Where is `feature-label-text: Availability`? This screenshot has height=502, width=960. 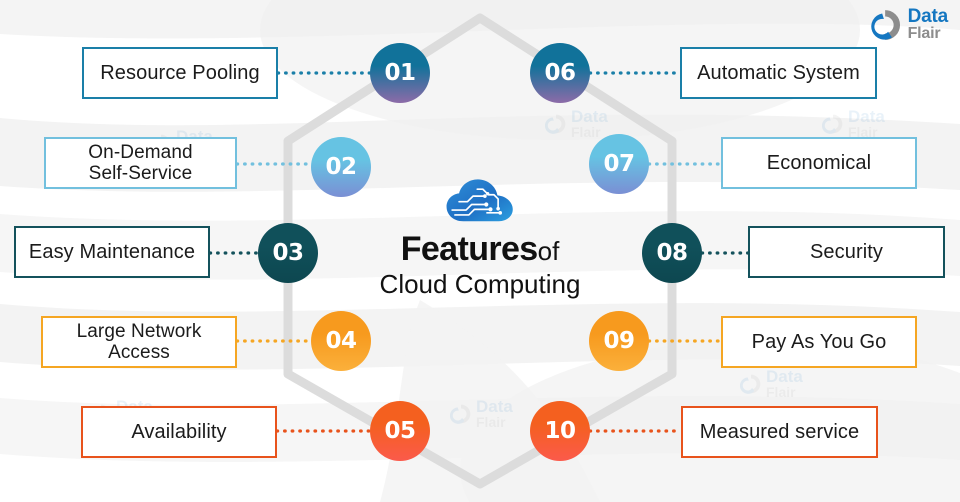 feature-label-text: Availability is located at coordinates (179, 431).